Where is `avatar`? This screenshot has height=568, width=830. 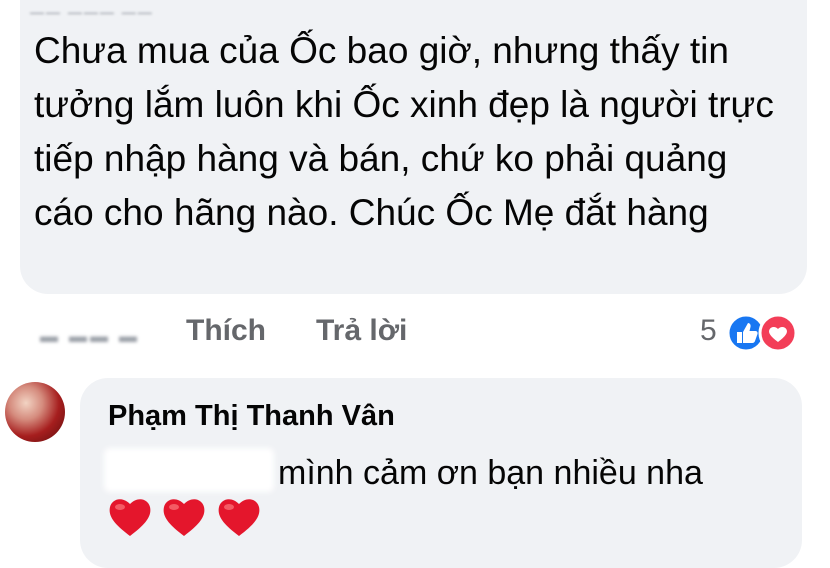 avatar is located at coordinates (35, 412).